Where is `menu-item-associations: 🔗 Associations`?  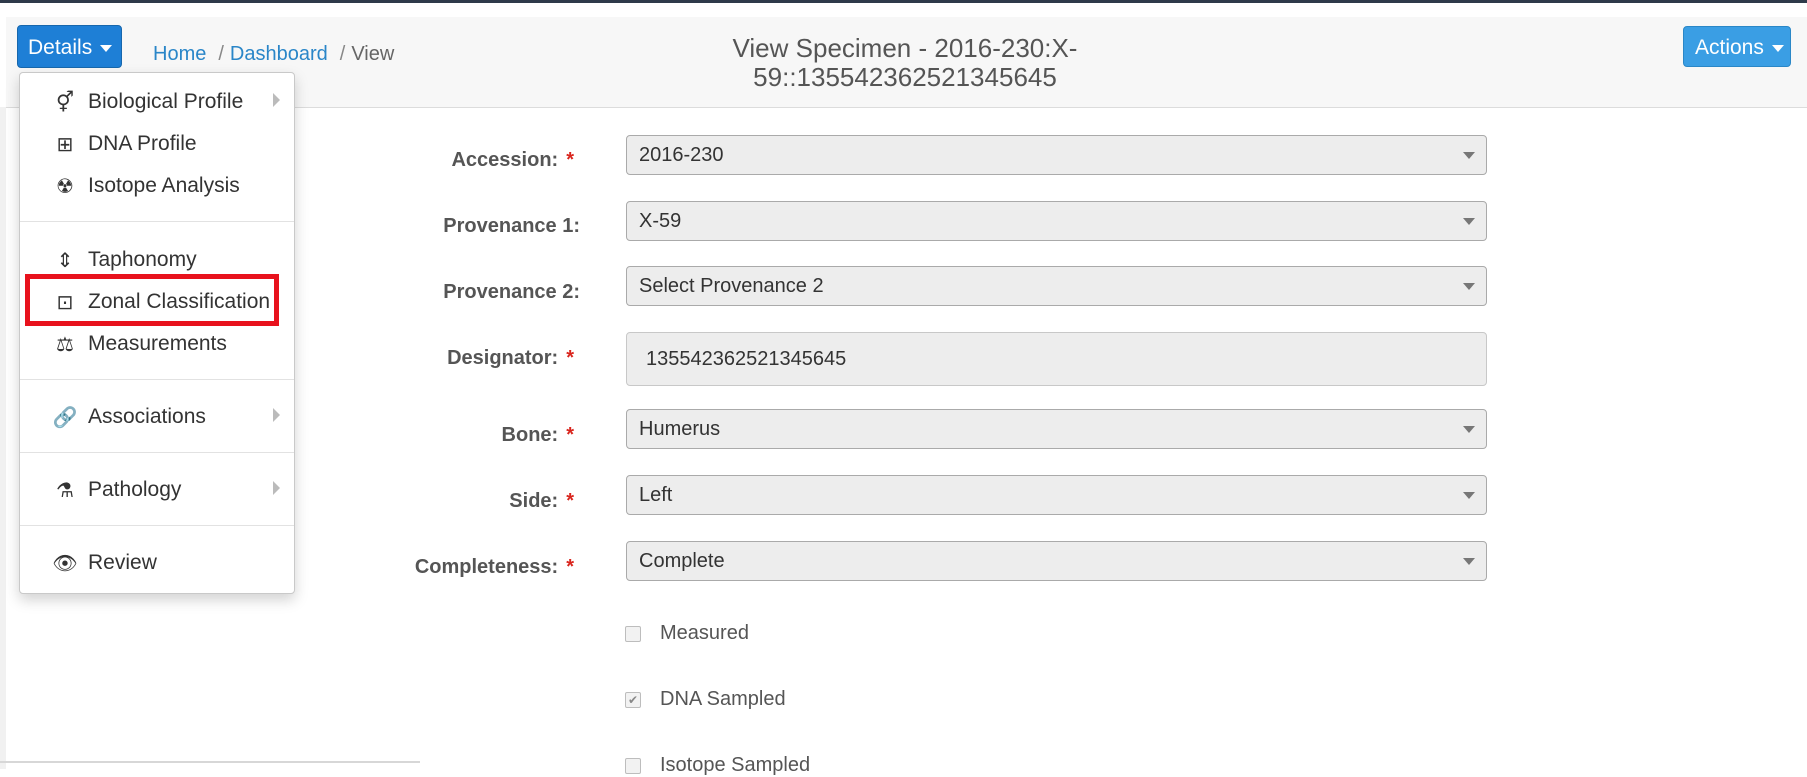
menu-item-associations: 🔗 Associations is located at coordinates (157, 417).